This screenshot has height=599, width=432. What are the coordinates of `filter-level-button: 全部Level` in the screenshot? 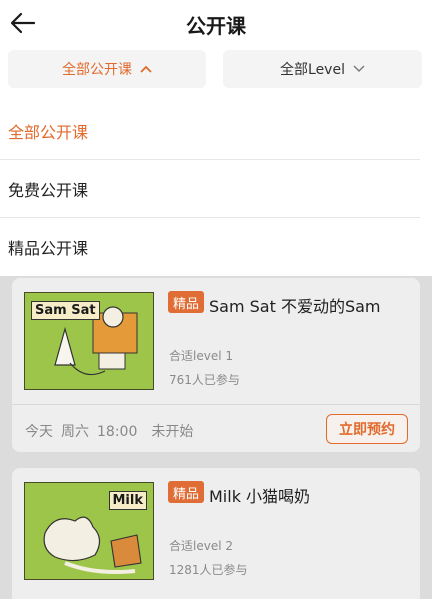 It's located at (322, 69).